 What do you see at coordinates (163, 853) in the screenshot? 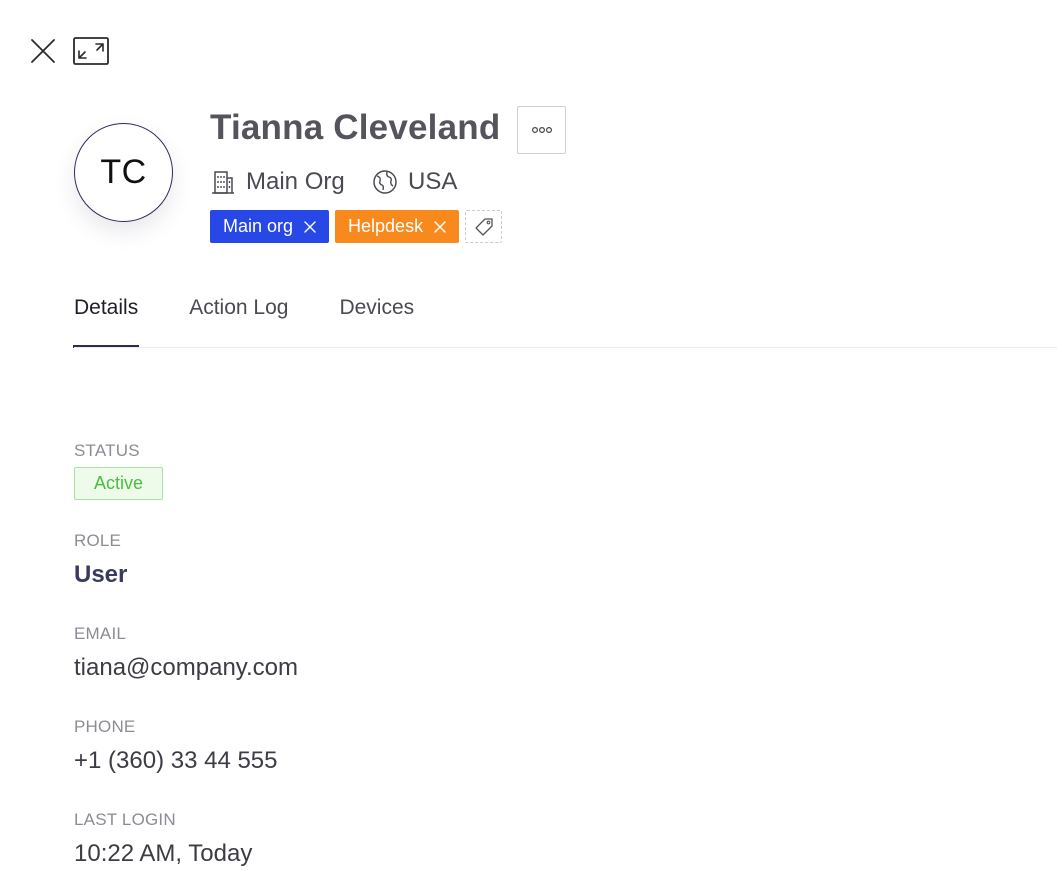
I see `last-login-value: 10:22 AM, Today` at bounding box center [163, 853].